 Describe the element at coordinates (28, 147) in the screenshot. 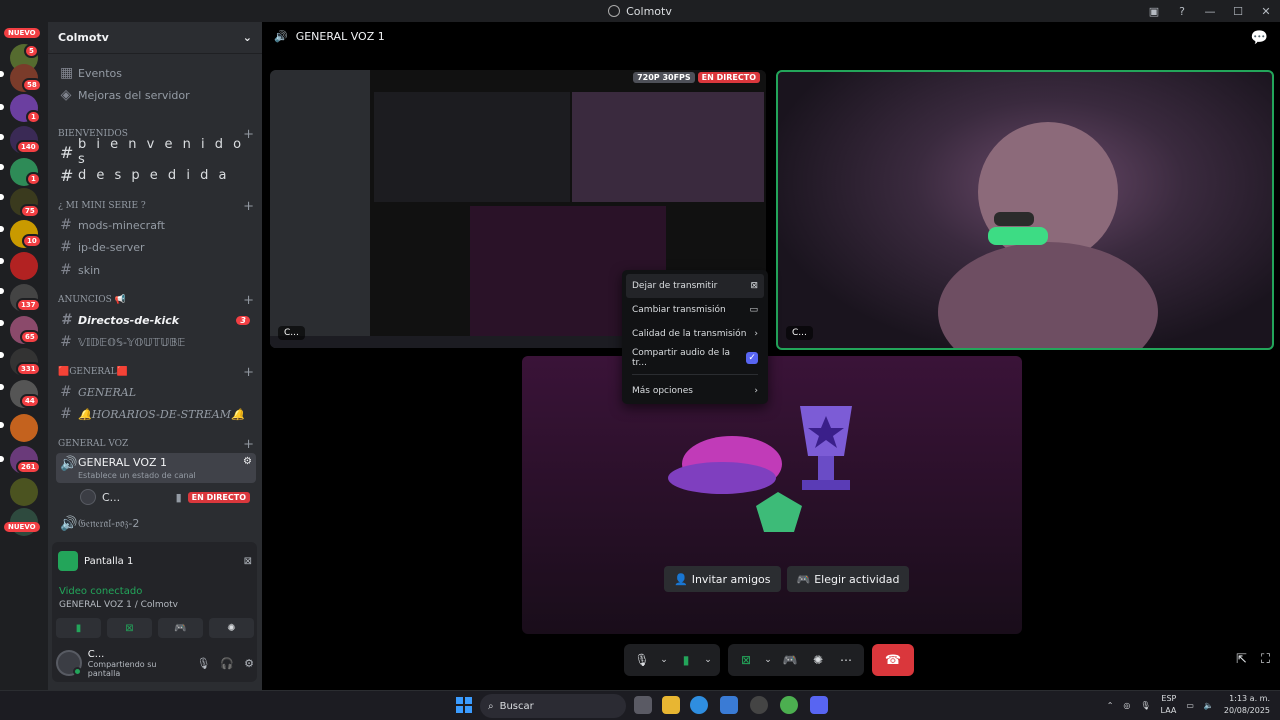

I see `server-badge: 140` at that location.